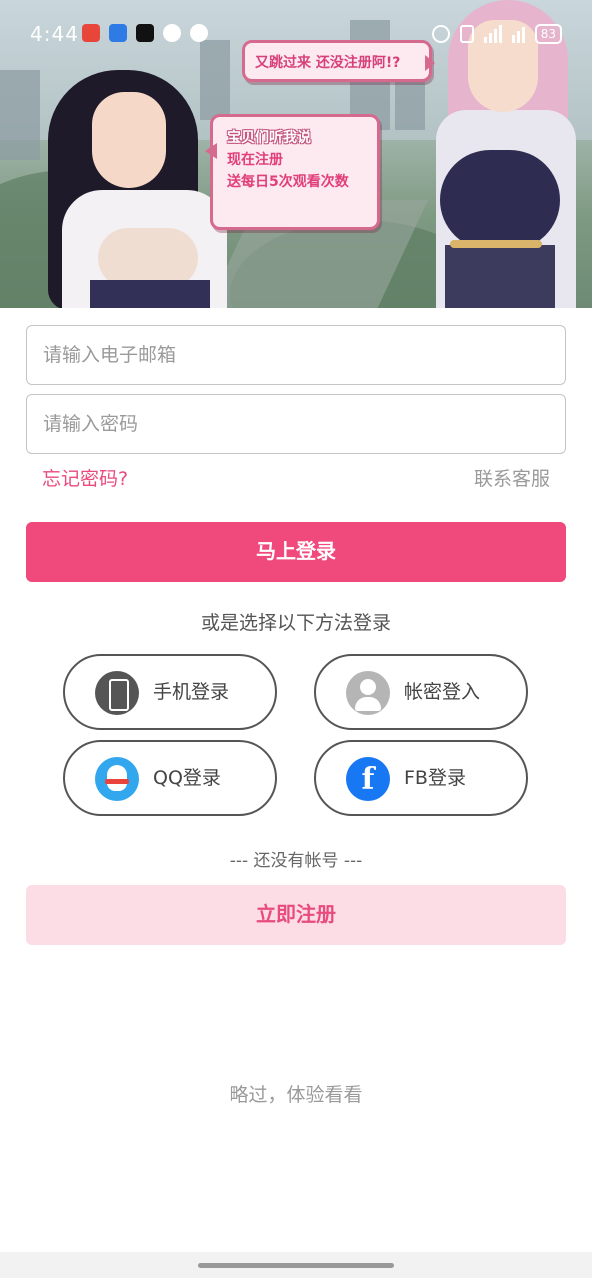 The width and height of the screenshot is (592, 1278). I want to click on left-character-skirt, so click(150, 294).